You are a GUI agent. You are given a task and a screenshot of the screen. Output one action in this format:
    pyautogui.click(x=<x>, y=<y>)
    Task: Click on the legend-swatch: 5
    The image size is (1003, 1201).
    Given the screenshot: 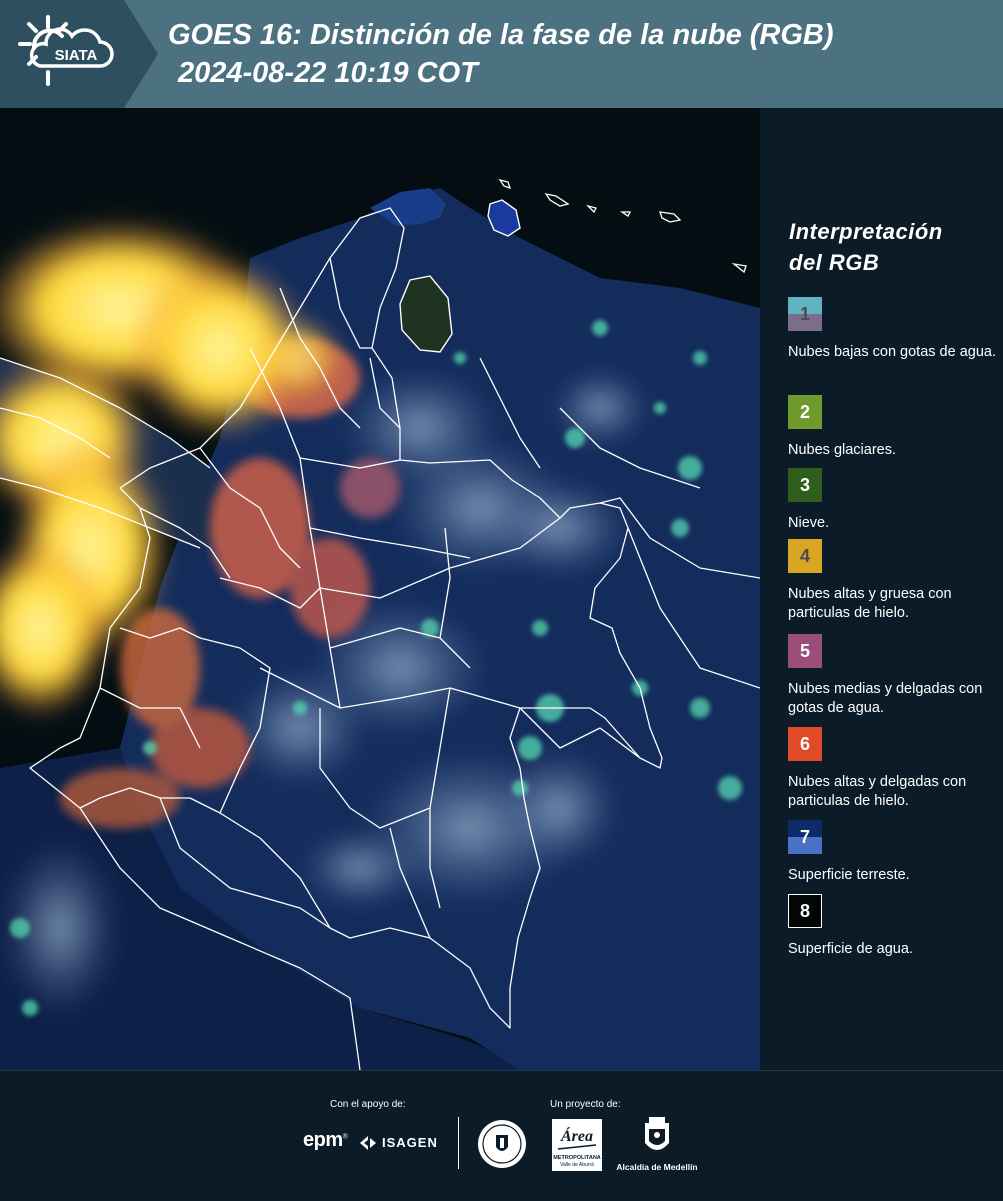 What is the action you would take?
    pyautogui.click(x=805, y=651)
    